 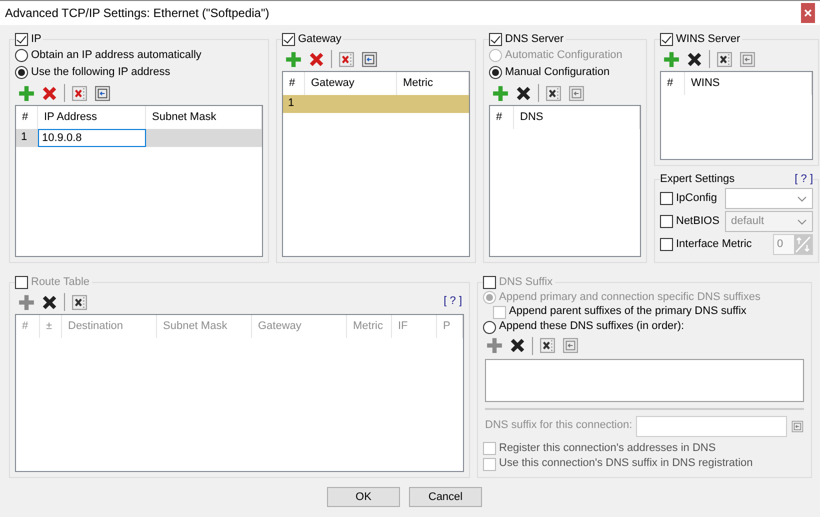 I want to click on checkbox-label: DNS Server, so click(x=534, y=39).